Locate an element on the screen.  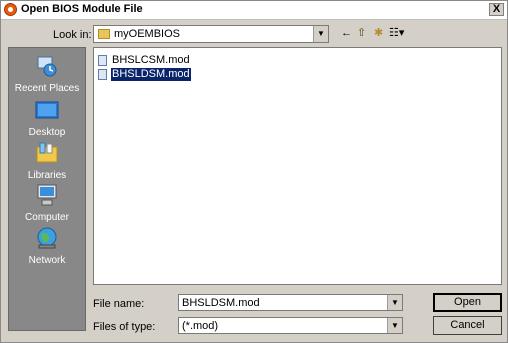
file-name: BHSLDSM.mod is located at coordinates (151, 74).